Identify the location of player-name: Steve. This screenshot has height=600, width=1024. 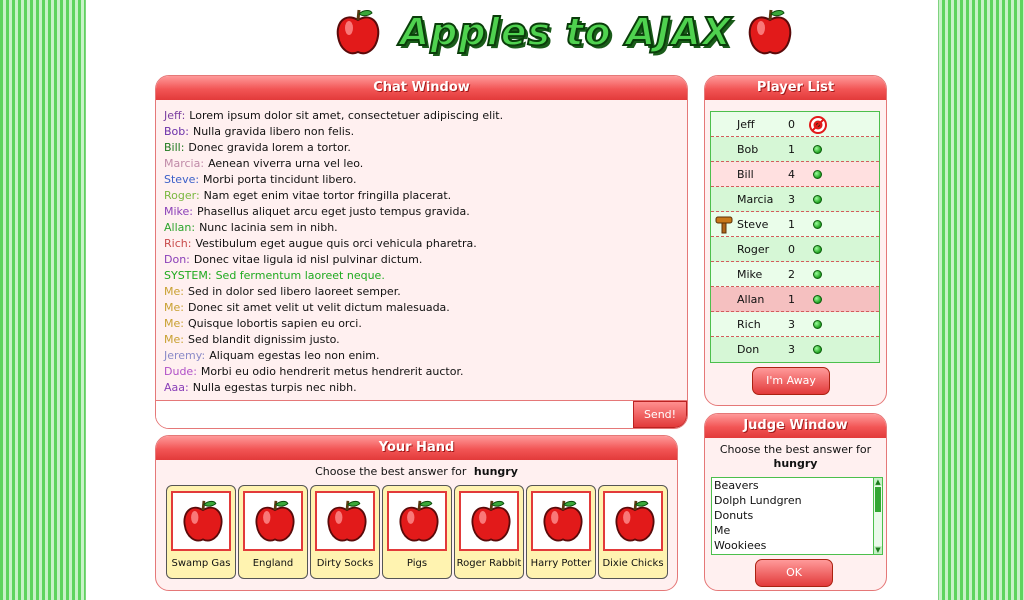
(753, 224).